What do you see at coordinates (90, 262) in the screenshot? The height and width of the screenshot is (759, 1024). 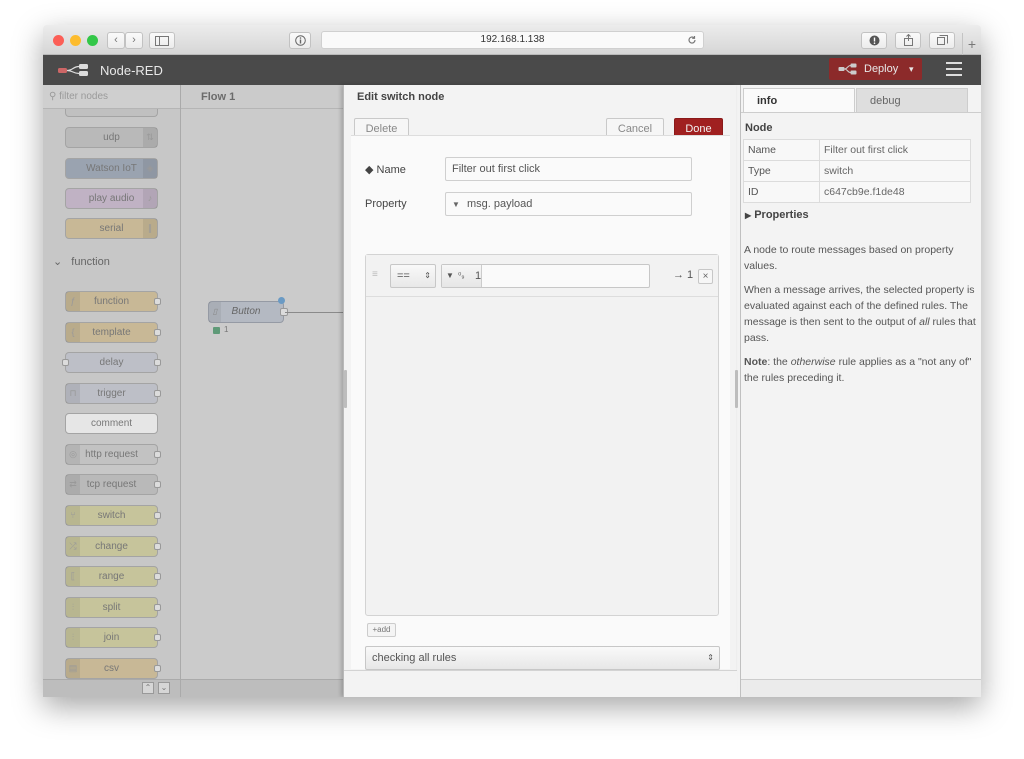 I see `category-label: function` at bounding box center [90, 262].